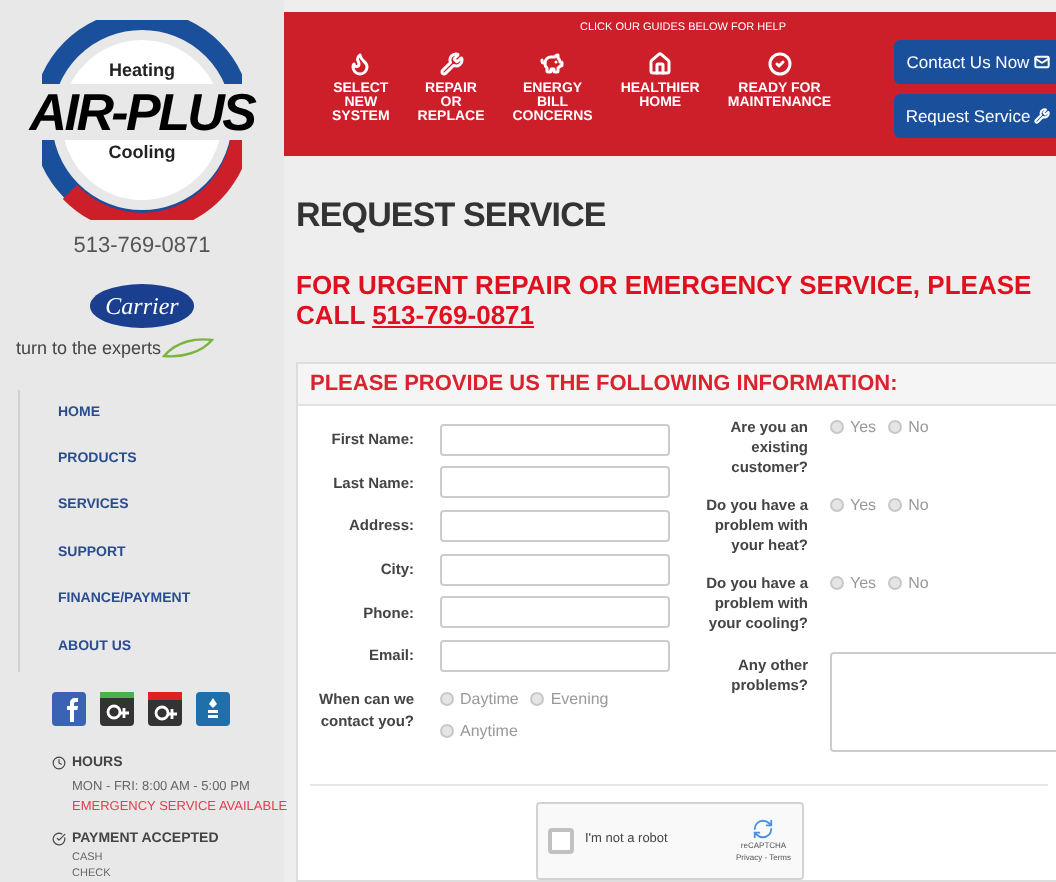  What do you see at coordinates (489, 731) in the screenshot?
I see `radio-label: Anytime` at bounding box center [489, 731].